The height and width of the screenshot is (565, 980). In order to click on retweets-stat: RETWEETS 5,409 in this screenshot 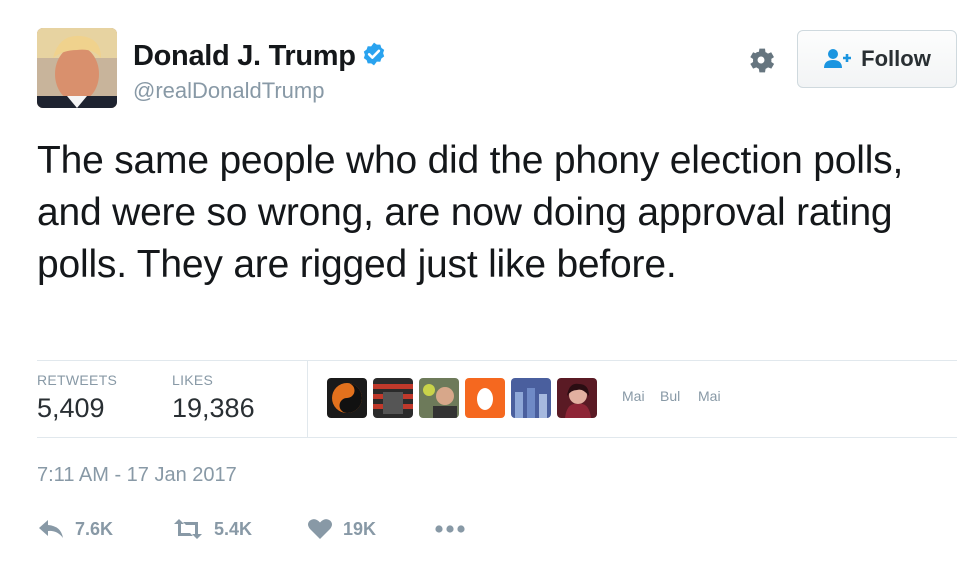, I will do `click(77, 398)`.